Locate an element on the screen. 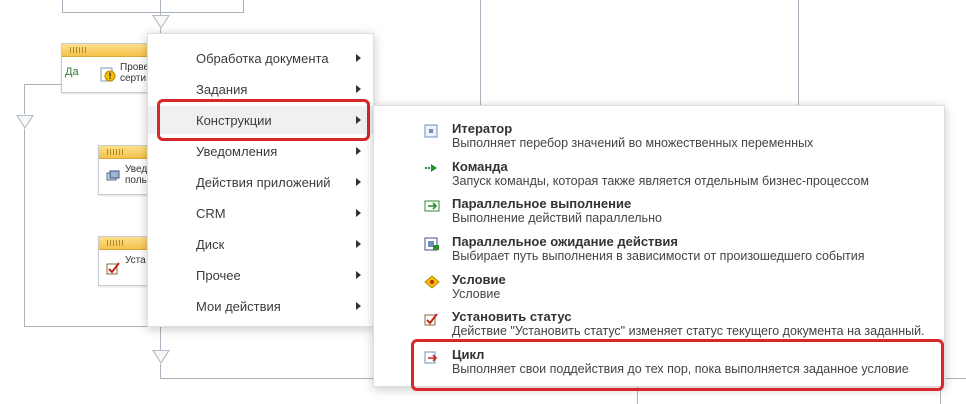 Image resolution: width=966 pixels, height=404 pixels. workflow-block-notify: Увед поль is located at coordinates (125, 170).